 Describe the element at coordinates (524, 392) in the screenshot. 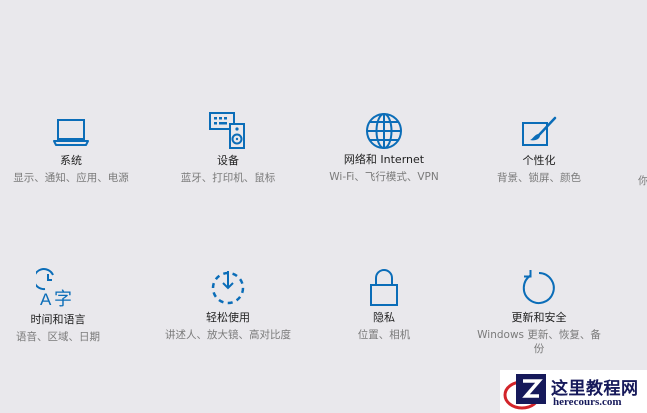

I see `watermark-logo-icon` at that location.